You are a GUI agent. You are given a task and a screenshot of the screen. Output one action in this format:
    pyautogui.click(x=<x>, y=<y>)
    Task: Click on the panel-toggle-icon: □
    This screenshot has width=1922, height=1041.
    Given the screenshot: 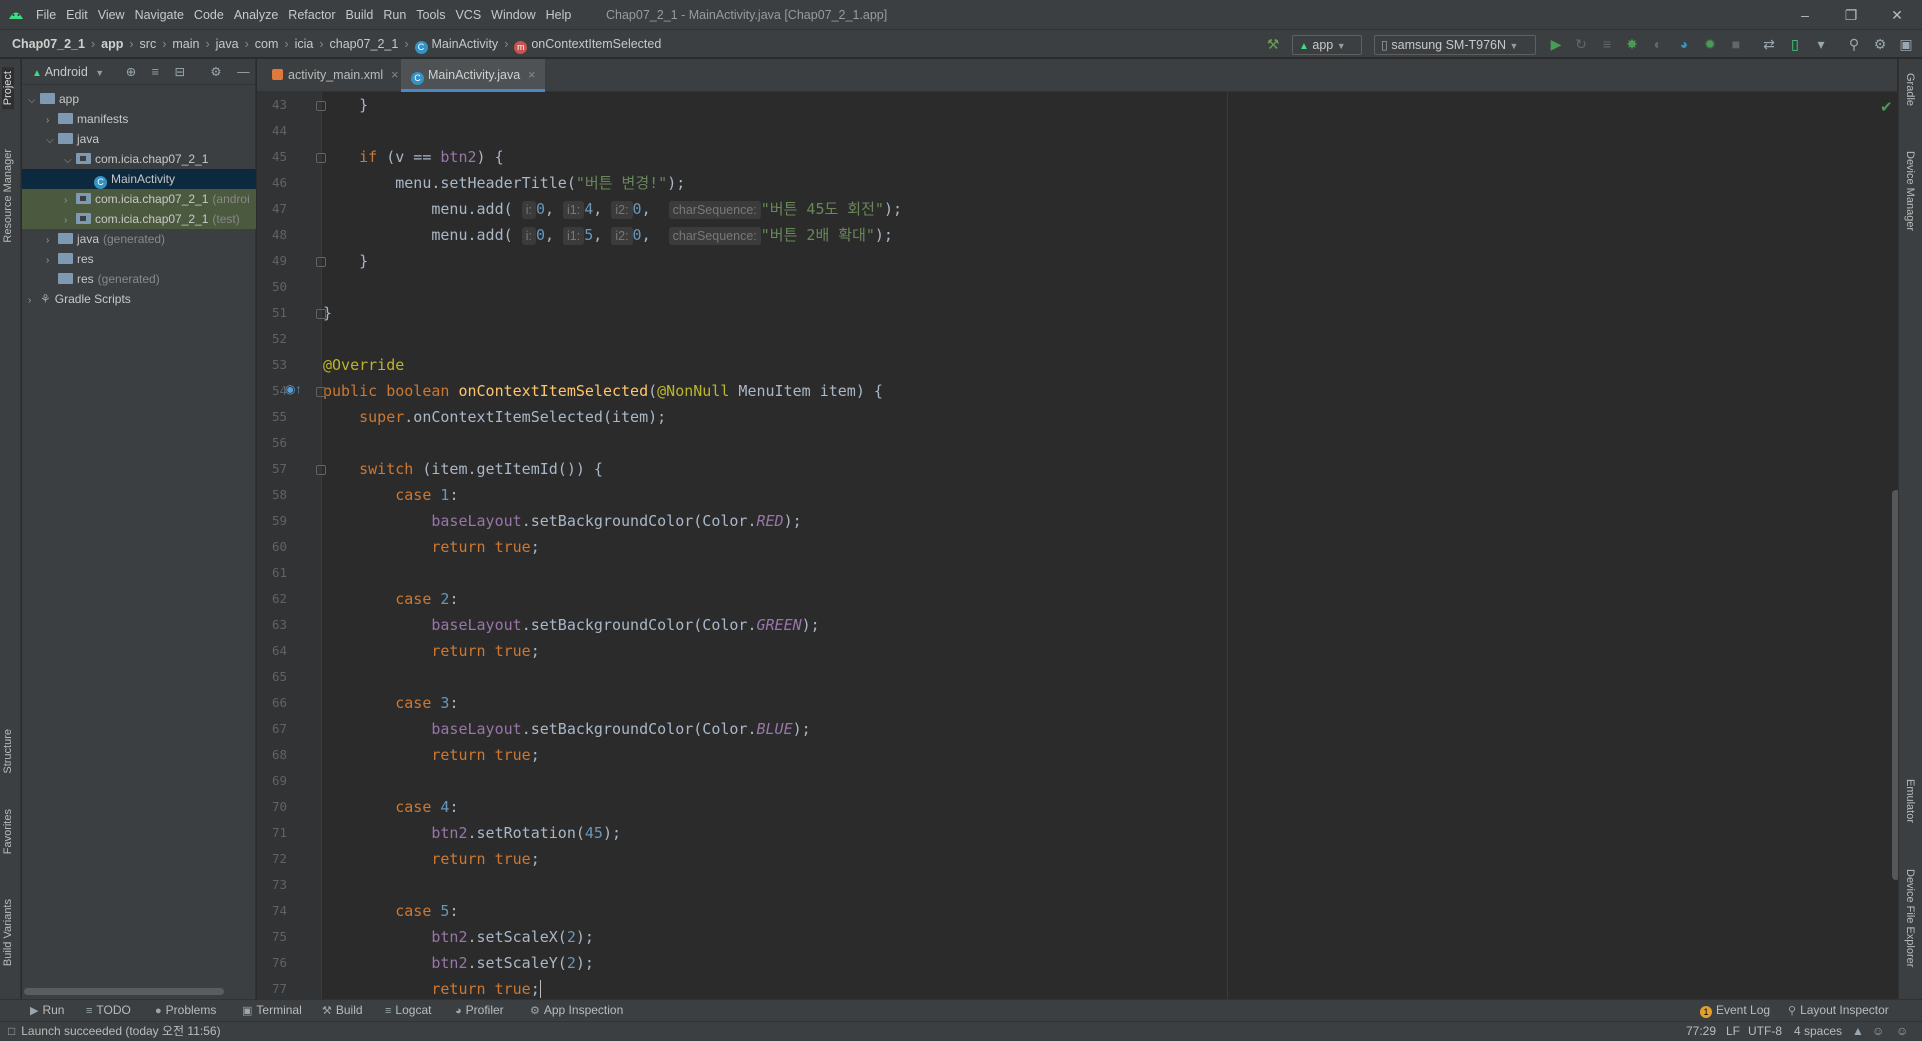 What is the action you would take?
    pyautogui.click(x=11, y=1031)
    